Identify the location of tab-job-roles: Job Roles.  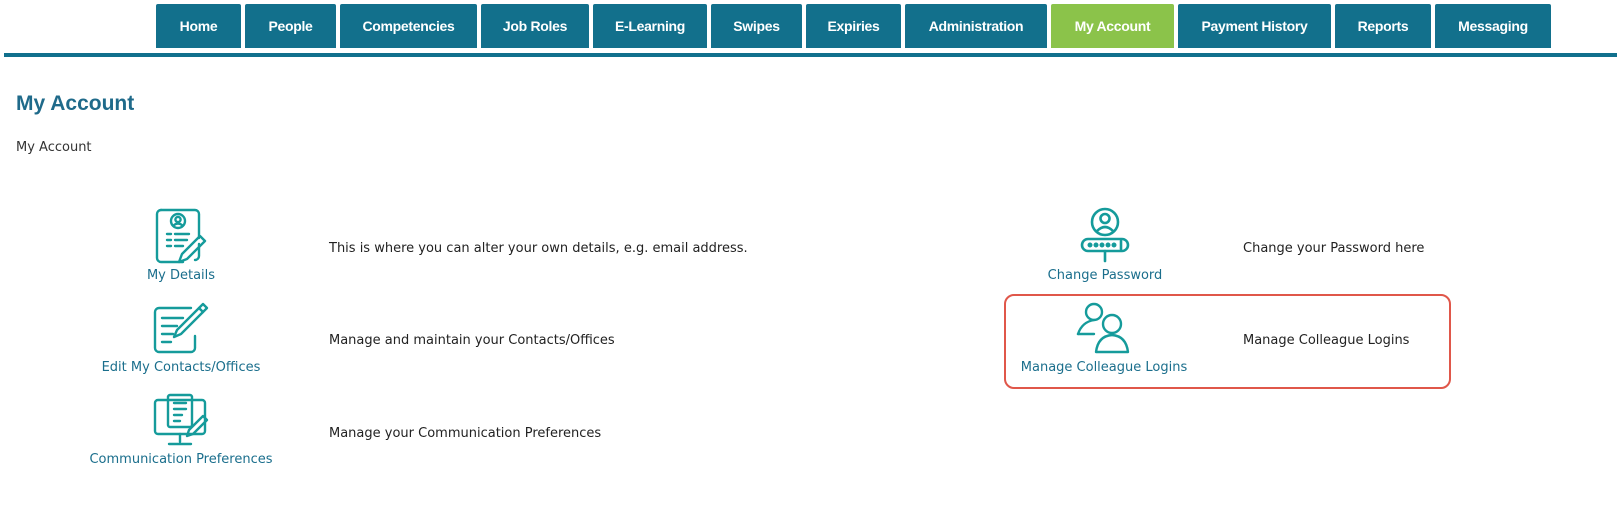
(535, 26).